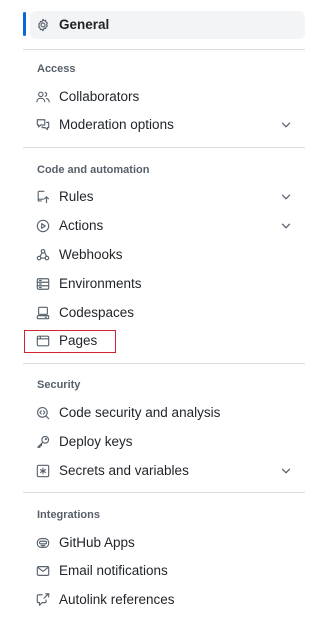  Describe the element at coordinates (167, 197) in the screenshot. I see `sidebar-item-rules: Rules` at that location.